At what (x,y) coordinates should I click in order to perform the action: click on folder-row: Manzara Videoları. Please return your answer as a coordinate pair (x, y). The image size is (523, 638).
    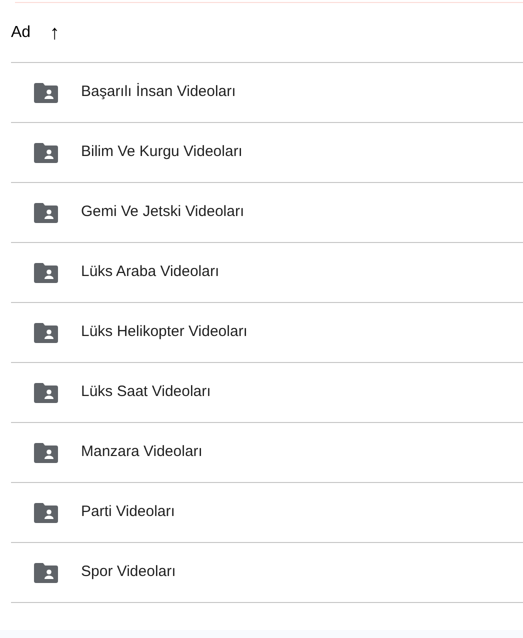
    Looking at the image, I should click on (267, 453).